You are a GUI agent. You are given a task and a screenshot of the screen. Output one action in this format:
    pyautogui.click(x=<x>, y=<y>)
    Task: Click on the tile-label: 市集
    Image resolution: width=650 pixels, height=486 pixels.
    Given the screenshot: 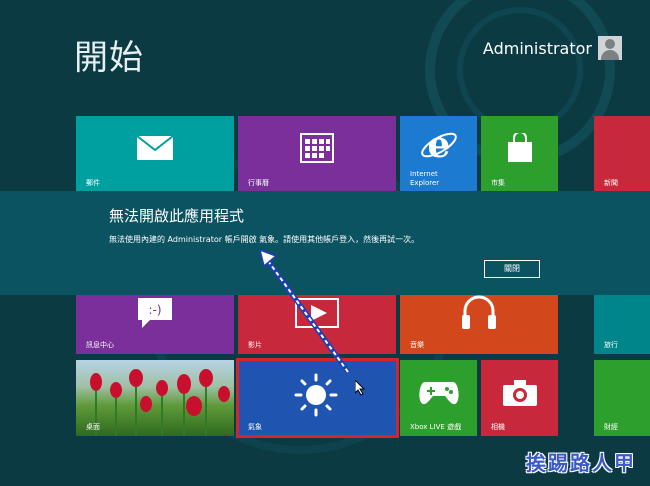 What is the action you would take?
    pyautogui.click(x=498, y=183)
    